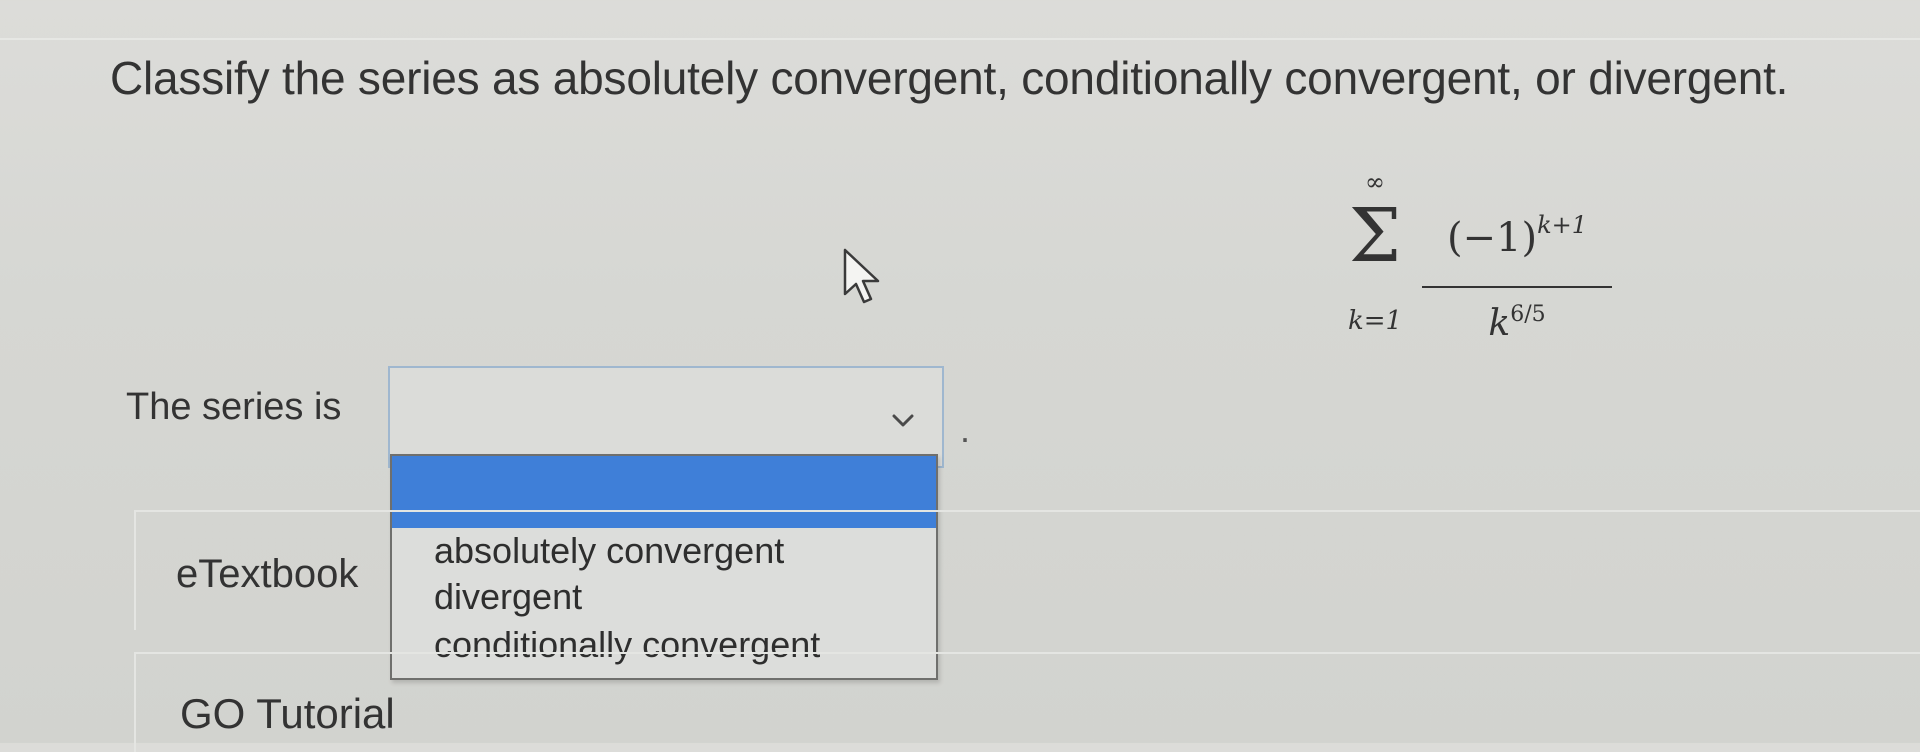  I want to click on go-tutorial-link: GO Tutorial, so click(287, 714).